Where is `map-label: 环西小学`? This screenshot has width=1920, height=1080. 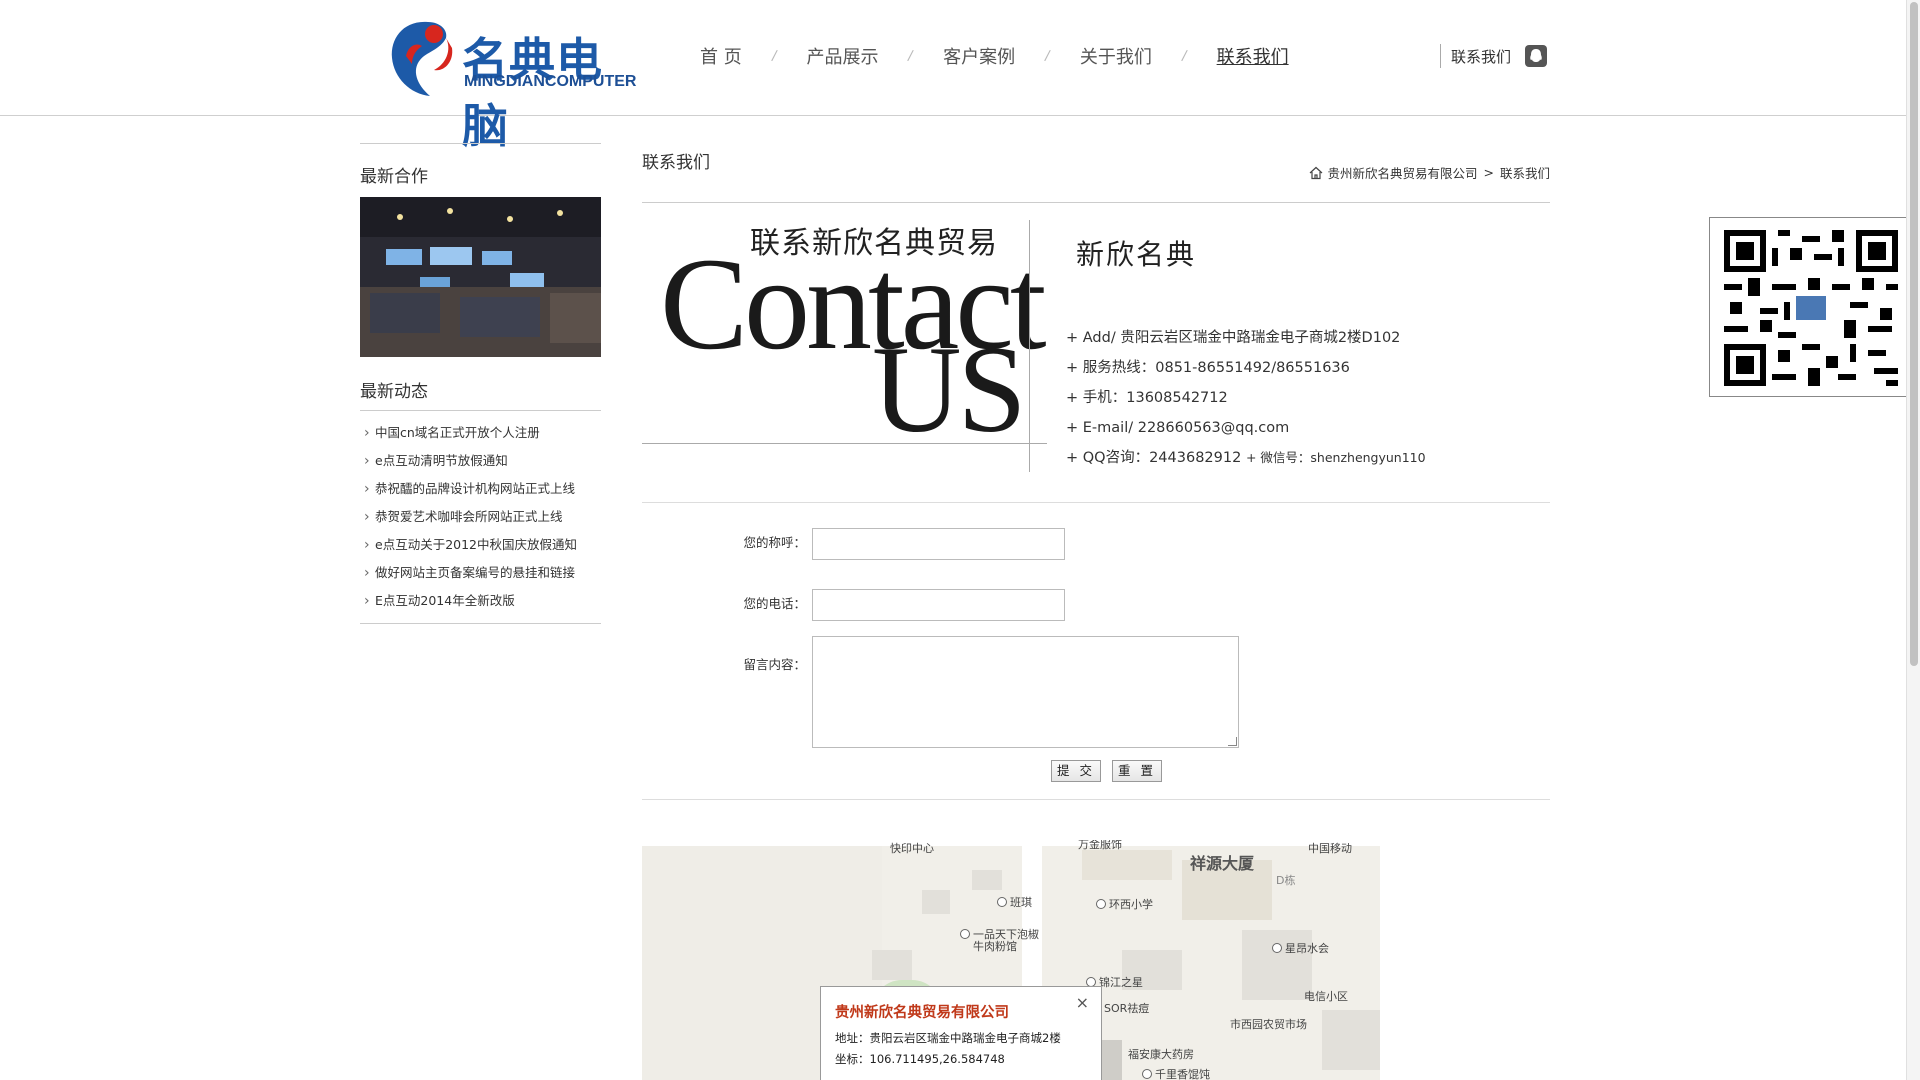 map-label: 环西小学 is located at coordinates (1124, 904).